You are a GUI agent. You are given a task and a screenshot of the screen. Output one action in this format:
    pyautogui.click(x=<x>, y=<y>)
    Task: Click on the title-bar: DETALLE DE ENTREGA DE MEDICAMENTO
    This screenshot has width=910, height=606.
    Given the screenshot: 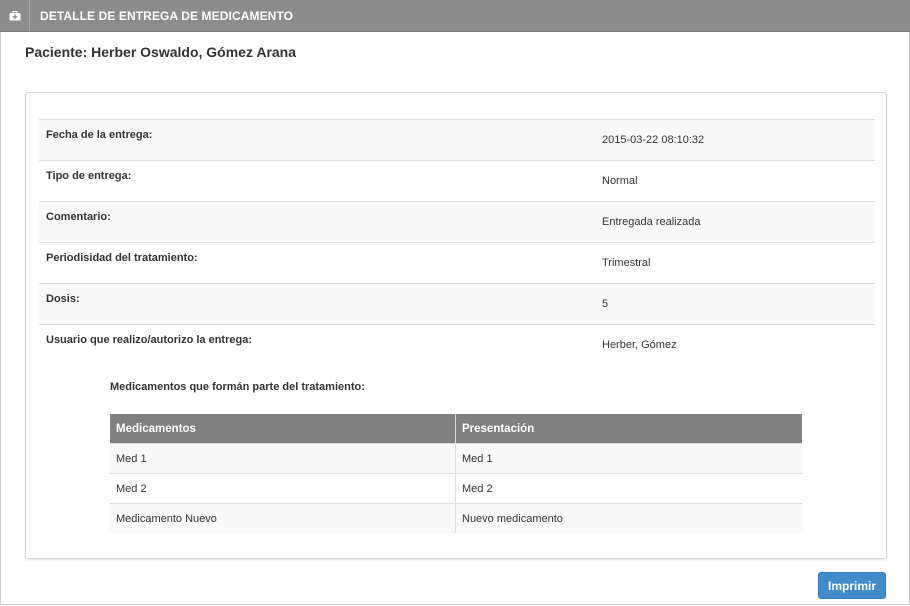 What is the action you would take?
    pyautogui.click(x=455, y=16)
    